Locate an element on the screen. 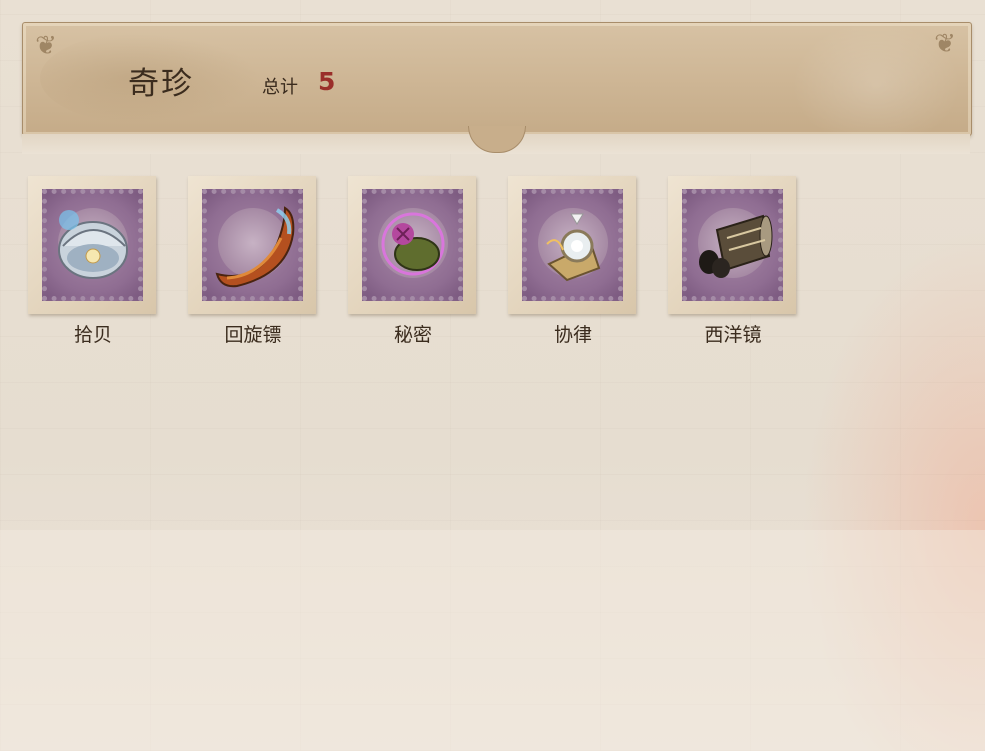 The height and width of the screenshot is (751, 985). total-count: 5 is located at coordinates (327, 81).